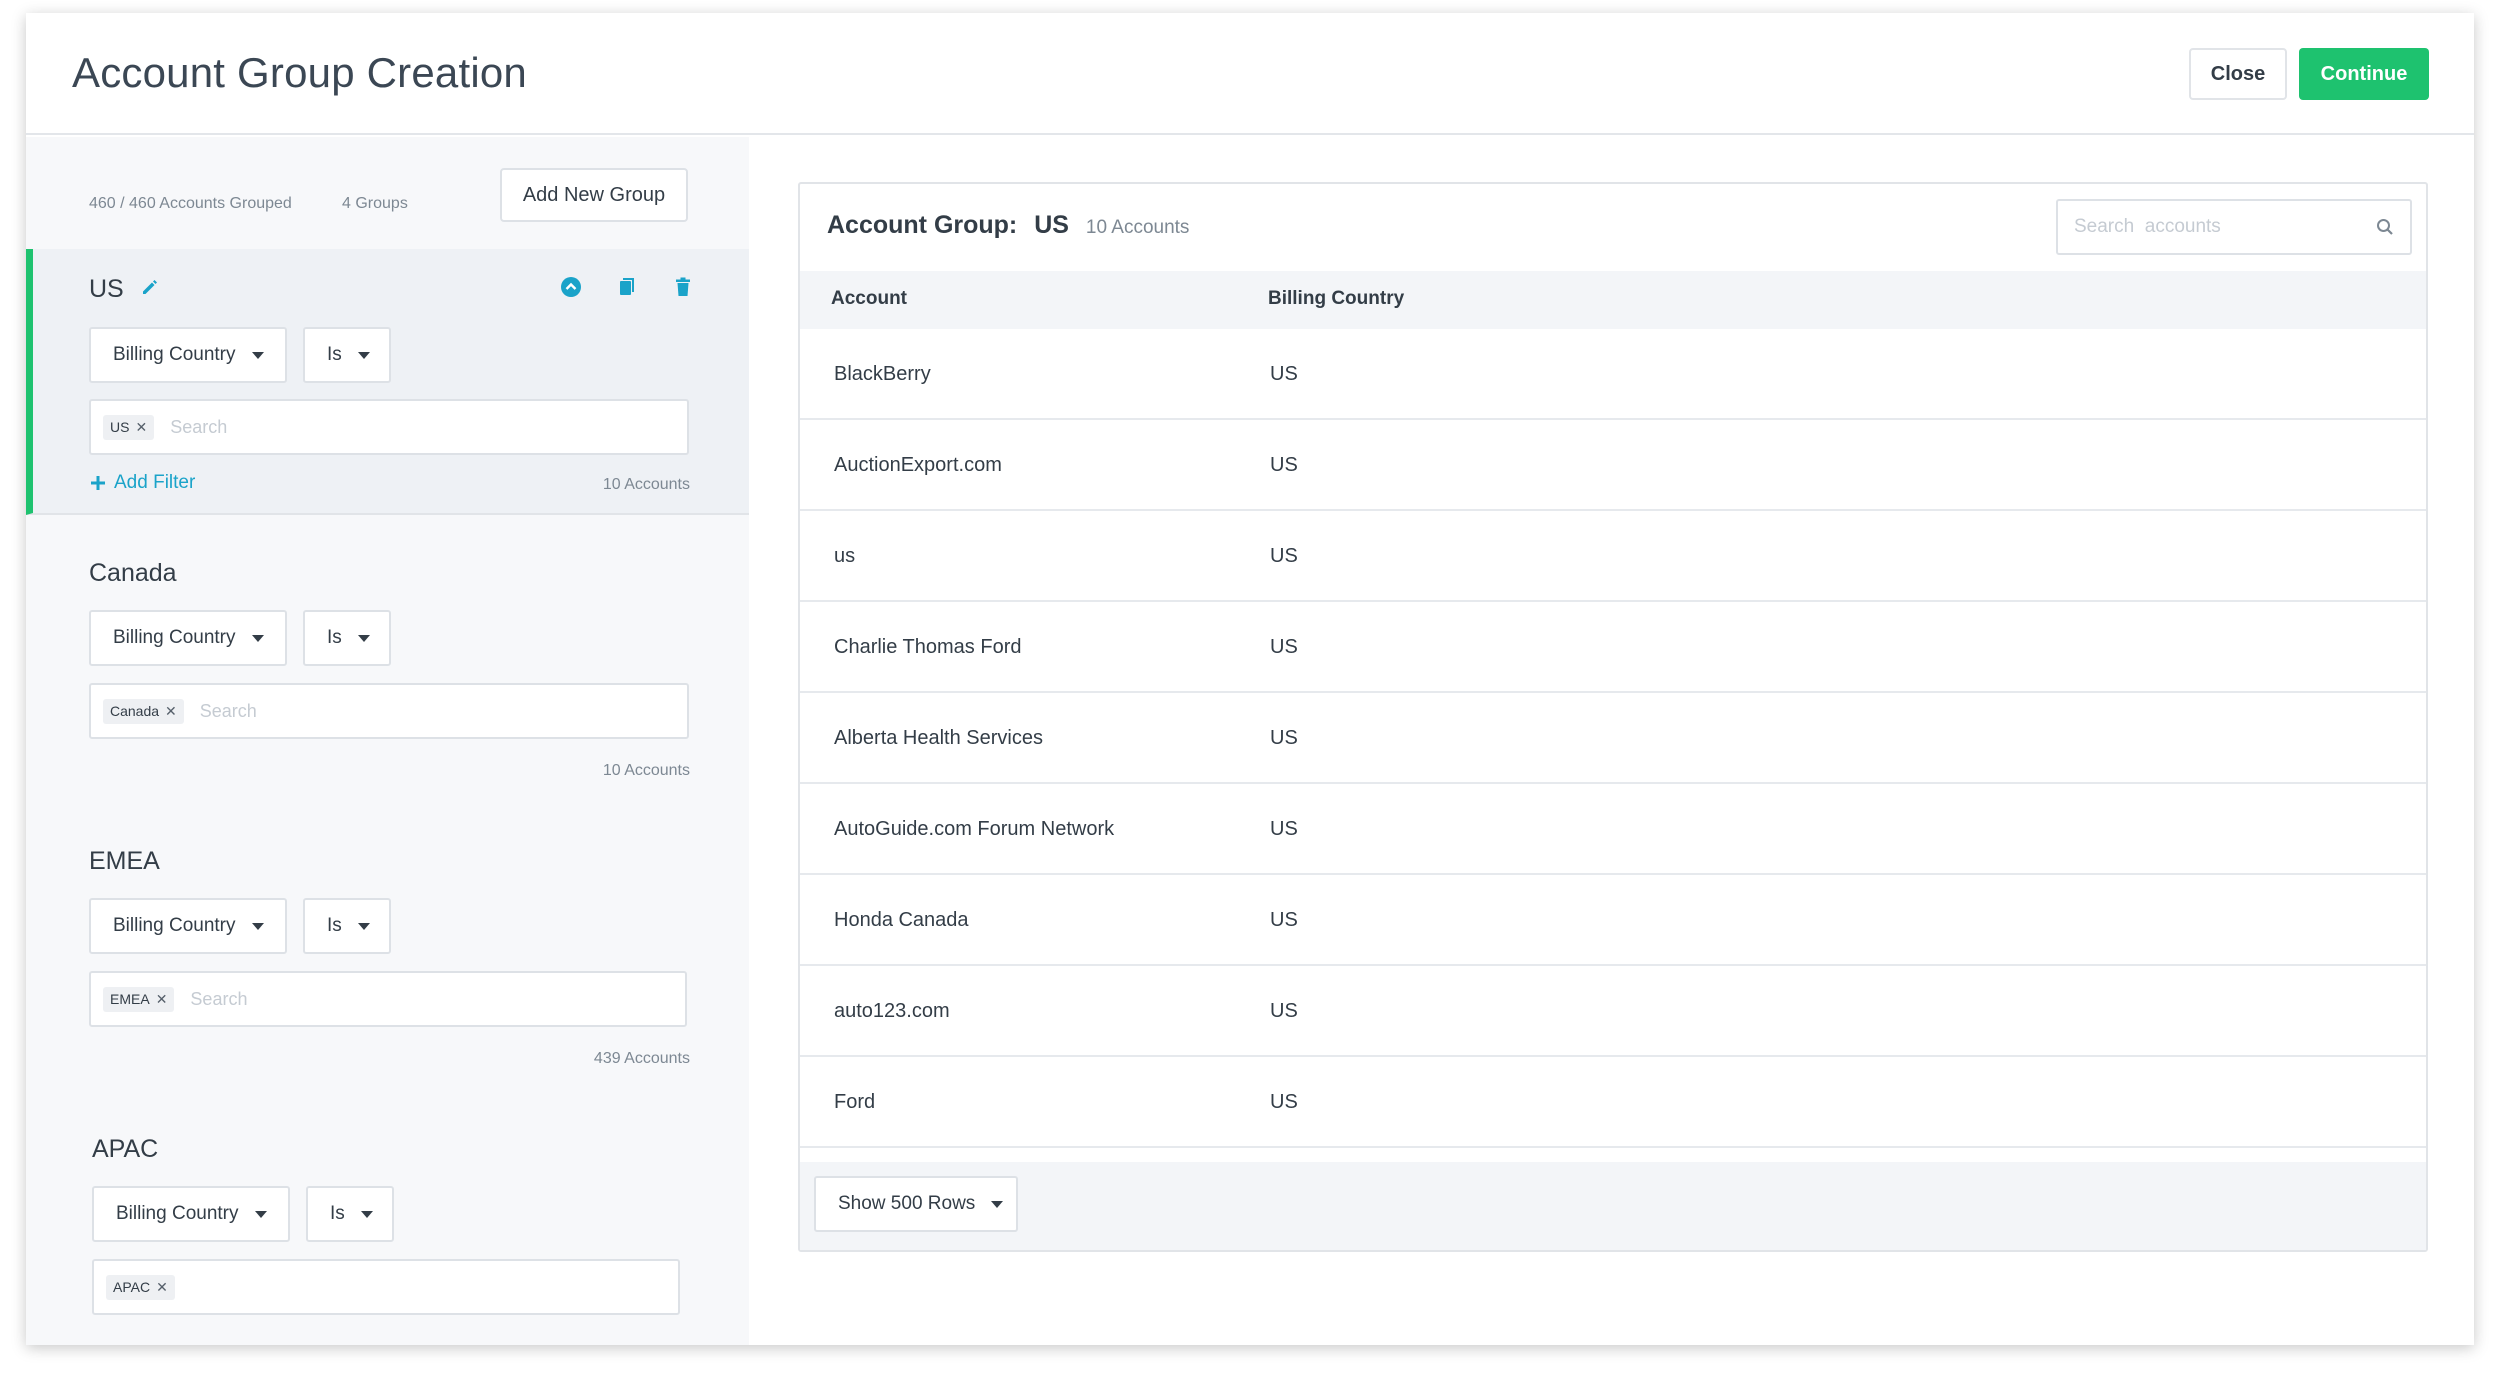 The height and width of the screenshot is (1385, 2500). What do you see at coordinates (1613, 829) in the screenshot?
I see `table-row: AutoGuide.com Forum Network US` at bounding box center [1613, 829].